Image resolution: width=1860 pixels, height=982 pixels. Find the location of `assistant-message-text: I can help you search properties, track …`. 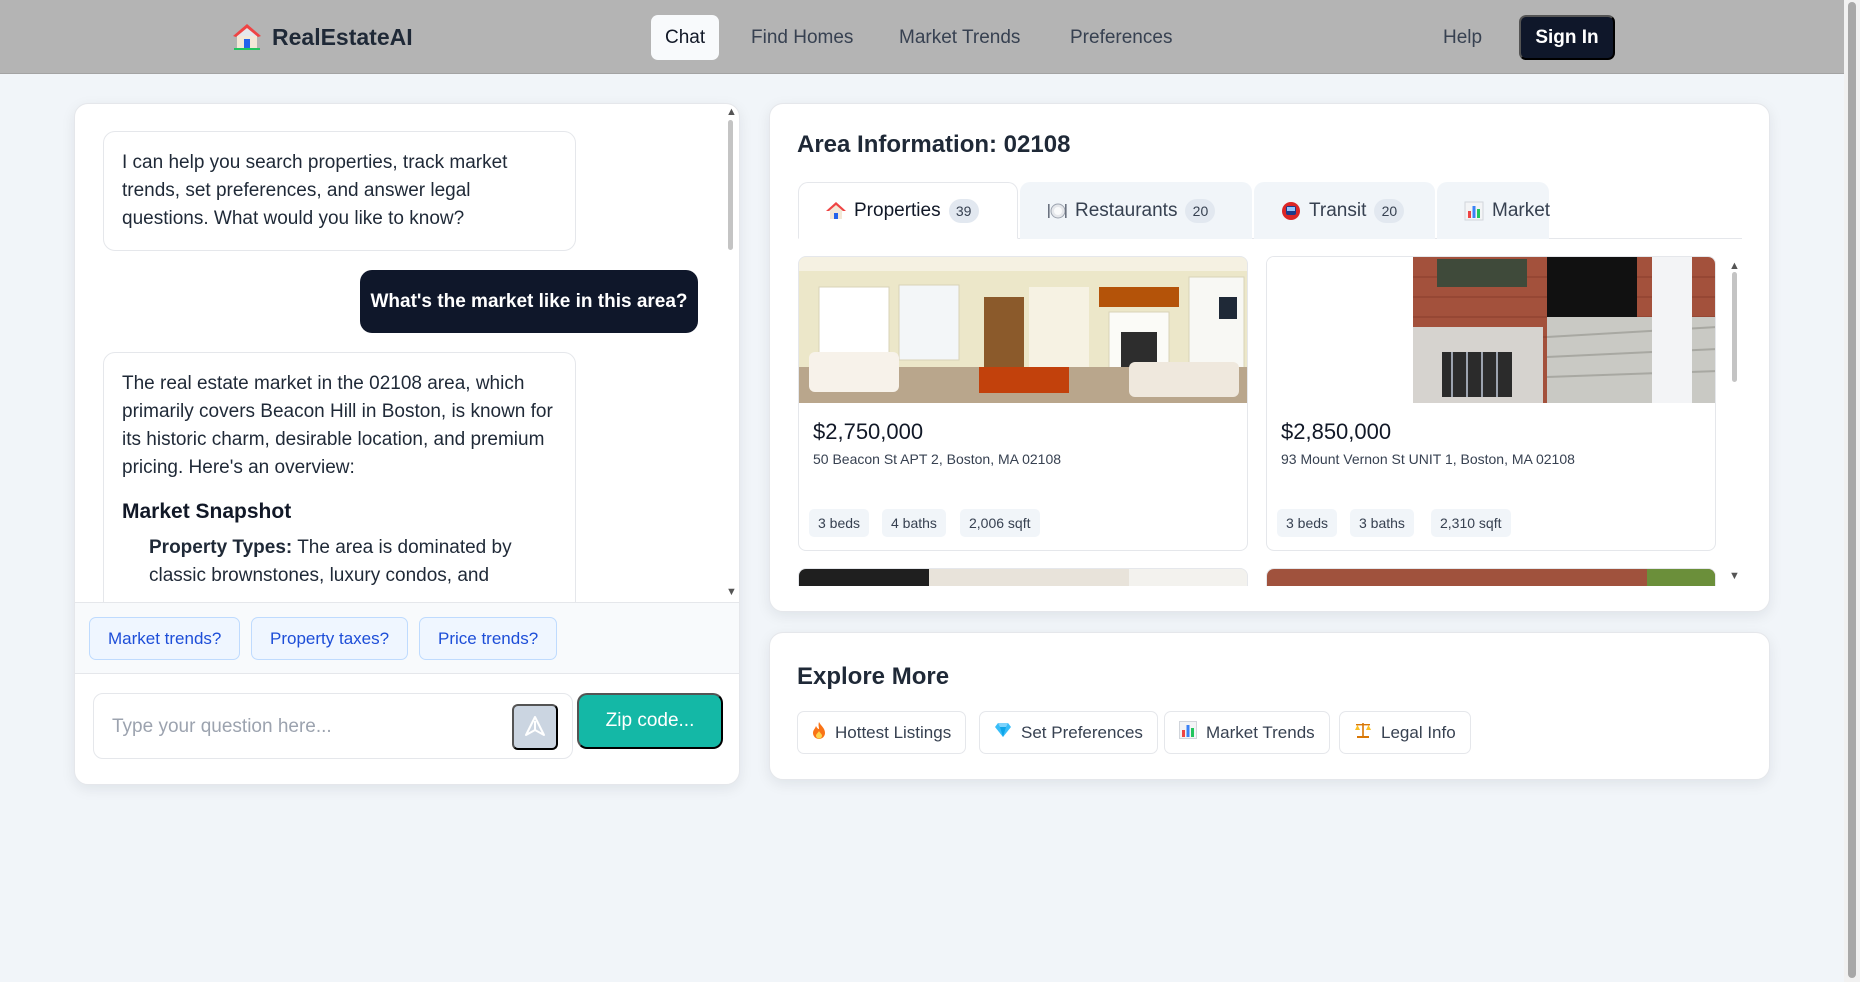

assistant-message-text: I can help you search properties, track … is located at coordinates (315, 190).